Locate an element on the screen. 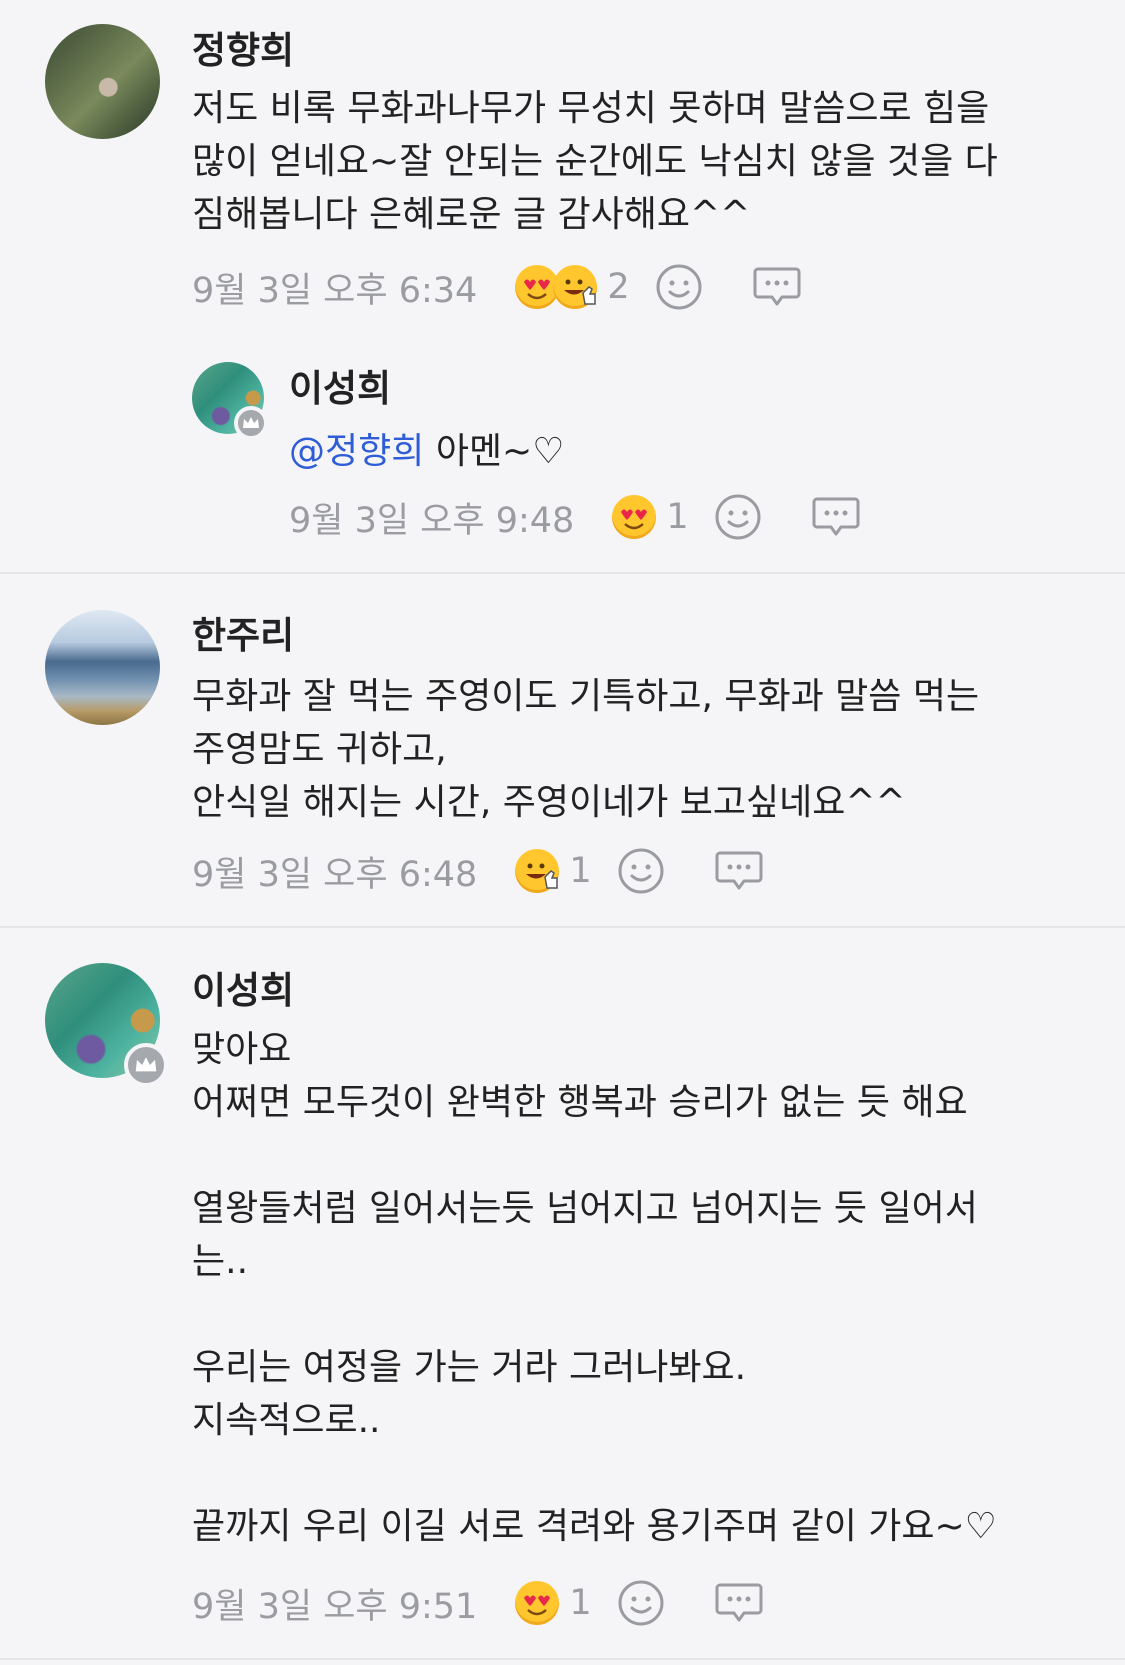 This screenshot has width=1125, height=1665. comment-meta: 9월 3일 오후 9:51 1 is located at coordinates (478, 1603).